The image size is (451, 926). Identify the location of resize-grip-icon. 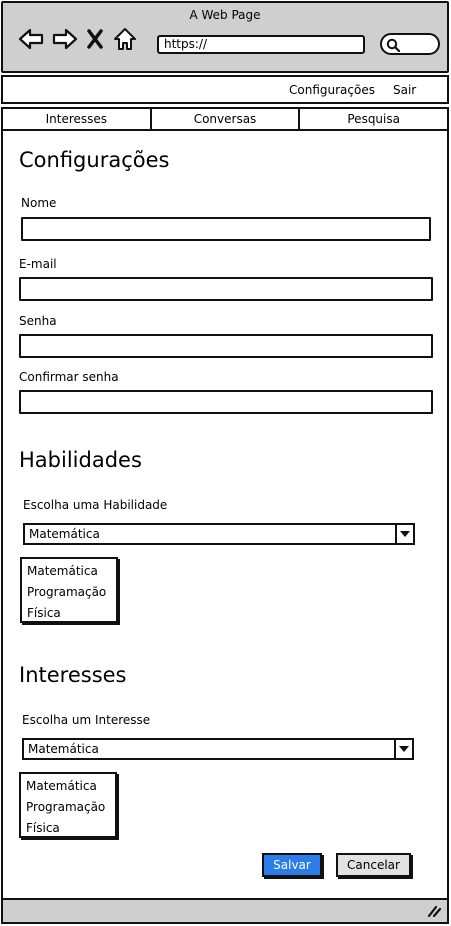
(434, 911).